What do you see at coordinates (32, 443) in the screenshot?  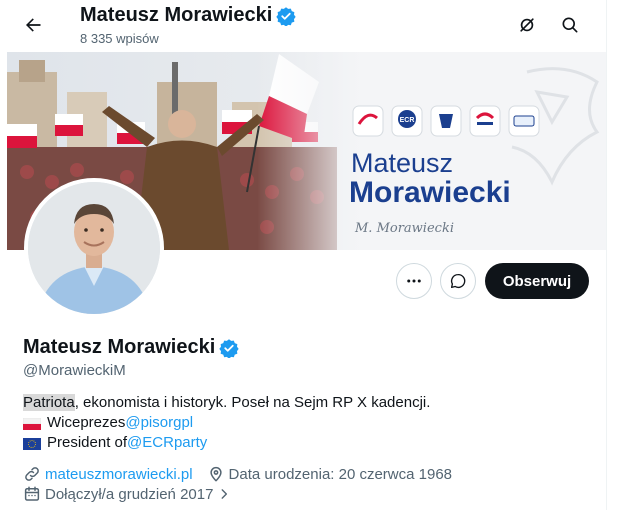 I see `eu-flag-icon` at bounding box center [32, 443].